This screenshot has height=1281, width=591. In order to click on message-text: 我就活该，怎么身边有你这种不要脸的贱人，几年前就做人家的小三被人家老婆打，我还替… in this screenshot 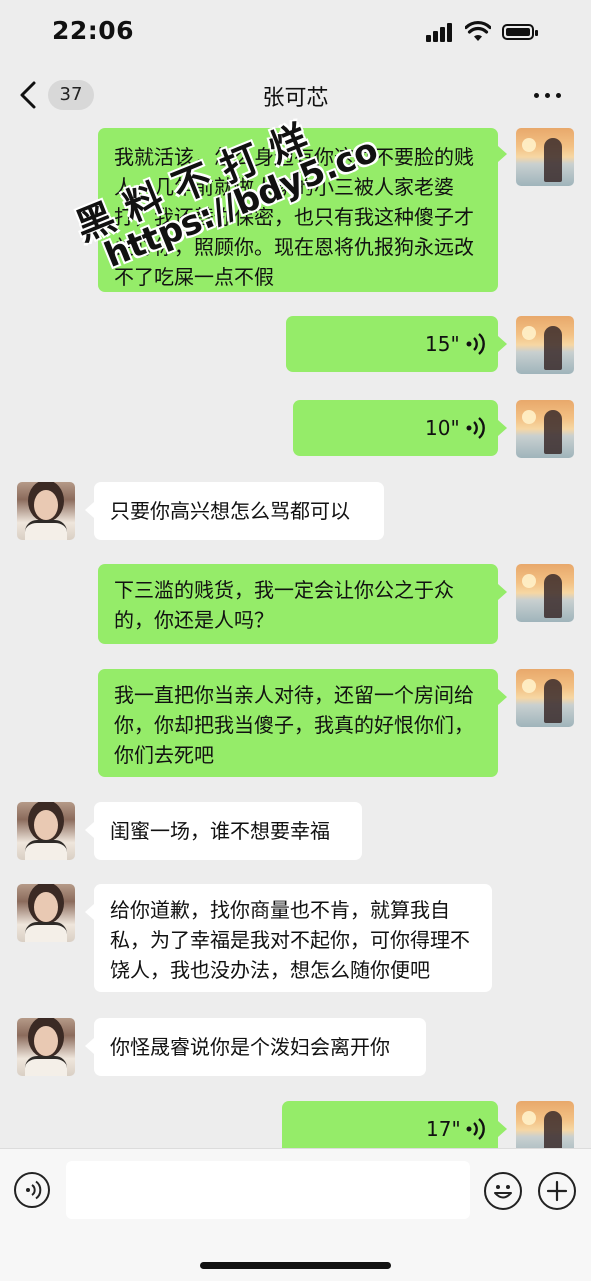, I will do `click(294, 217)`.